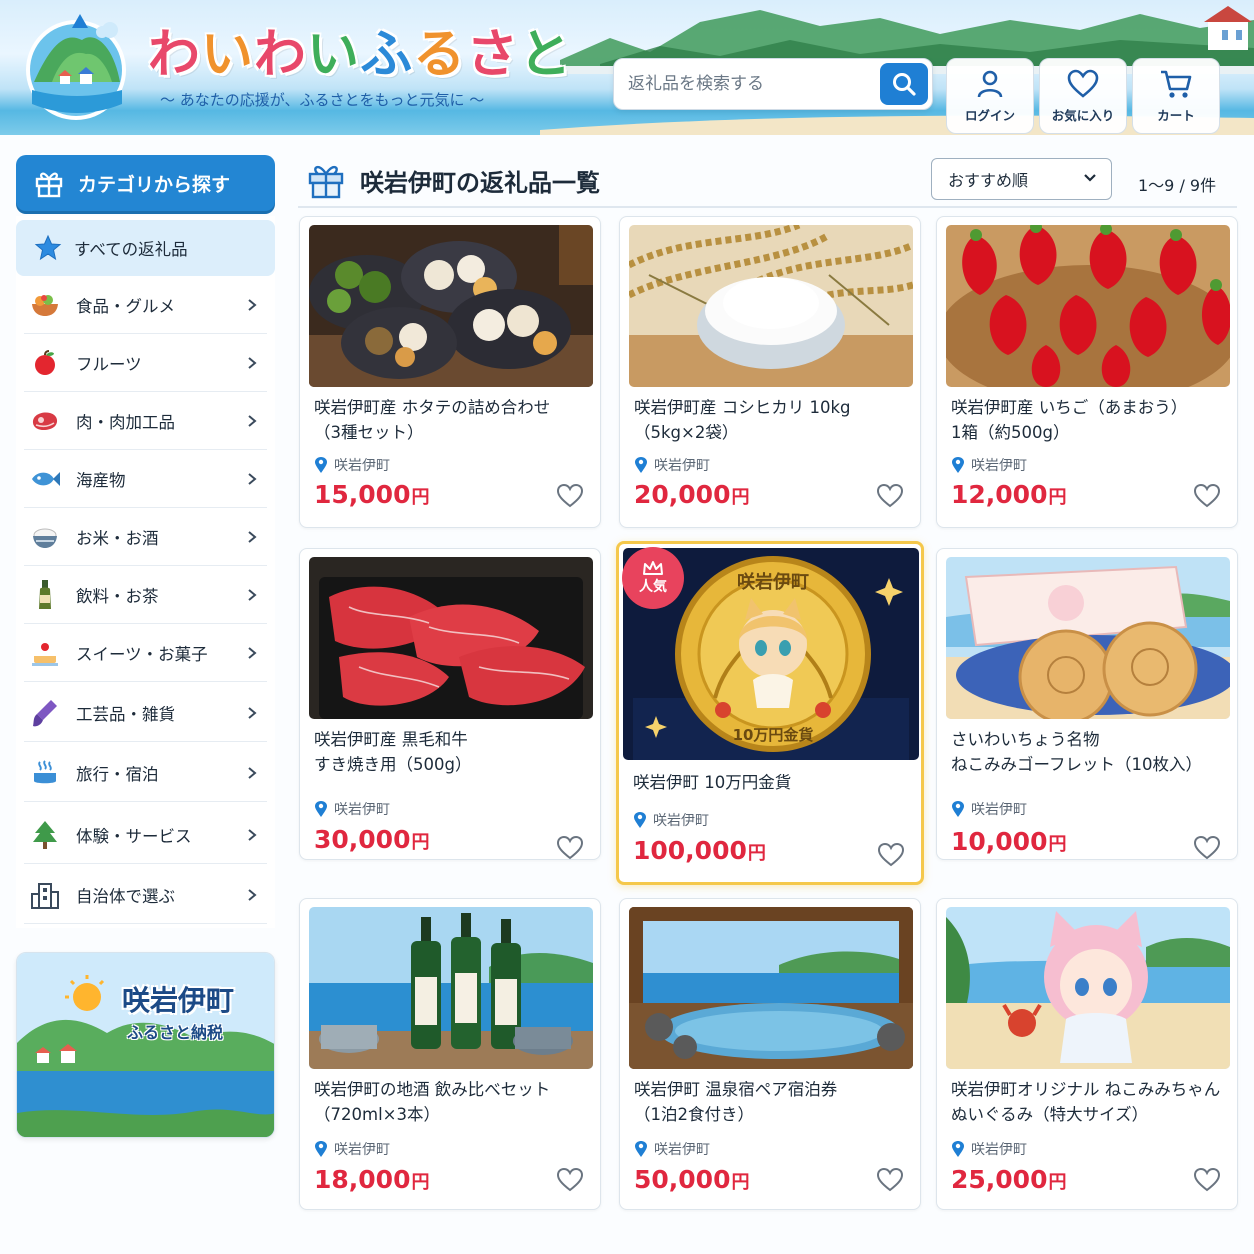  What do you see at coordinates (145, 653) in the screenshot?
I see `category-item-sweets: スイーツ・お菓子` at bounding box center [145, 653].